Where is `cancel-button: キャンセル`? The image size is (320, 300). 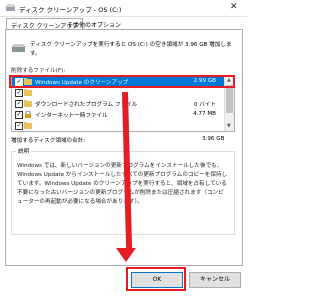 cancel-button: キャンセル is located at coordinates (215, 280).